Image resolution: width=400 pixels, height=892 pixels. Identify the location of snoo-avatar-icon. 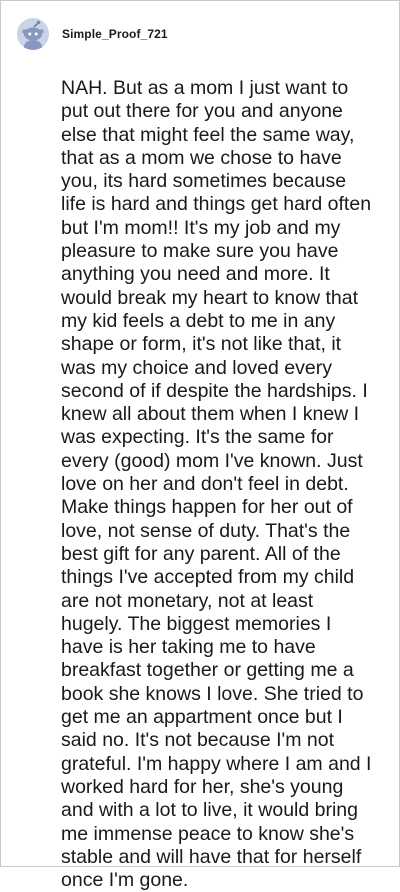
(33, 34).